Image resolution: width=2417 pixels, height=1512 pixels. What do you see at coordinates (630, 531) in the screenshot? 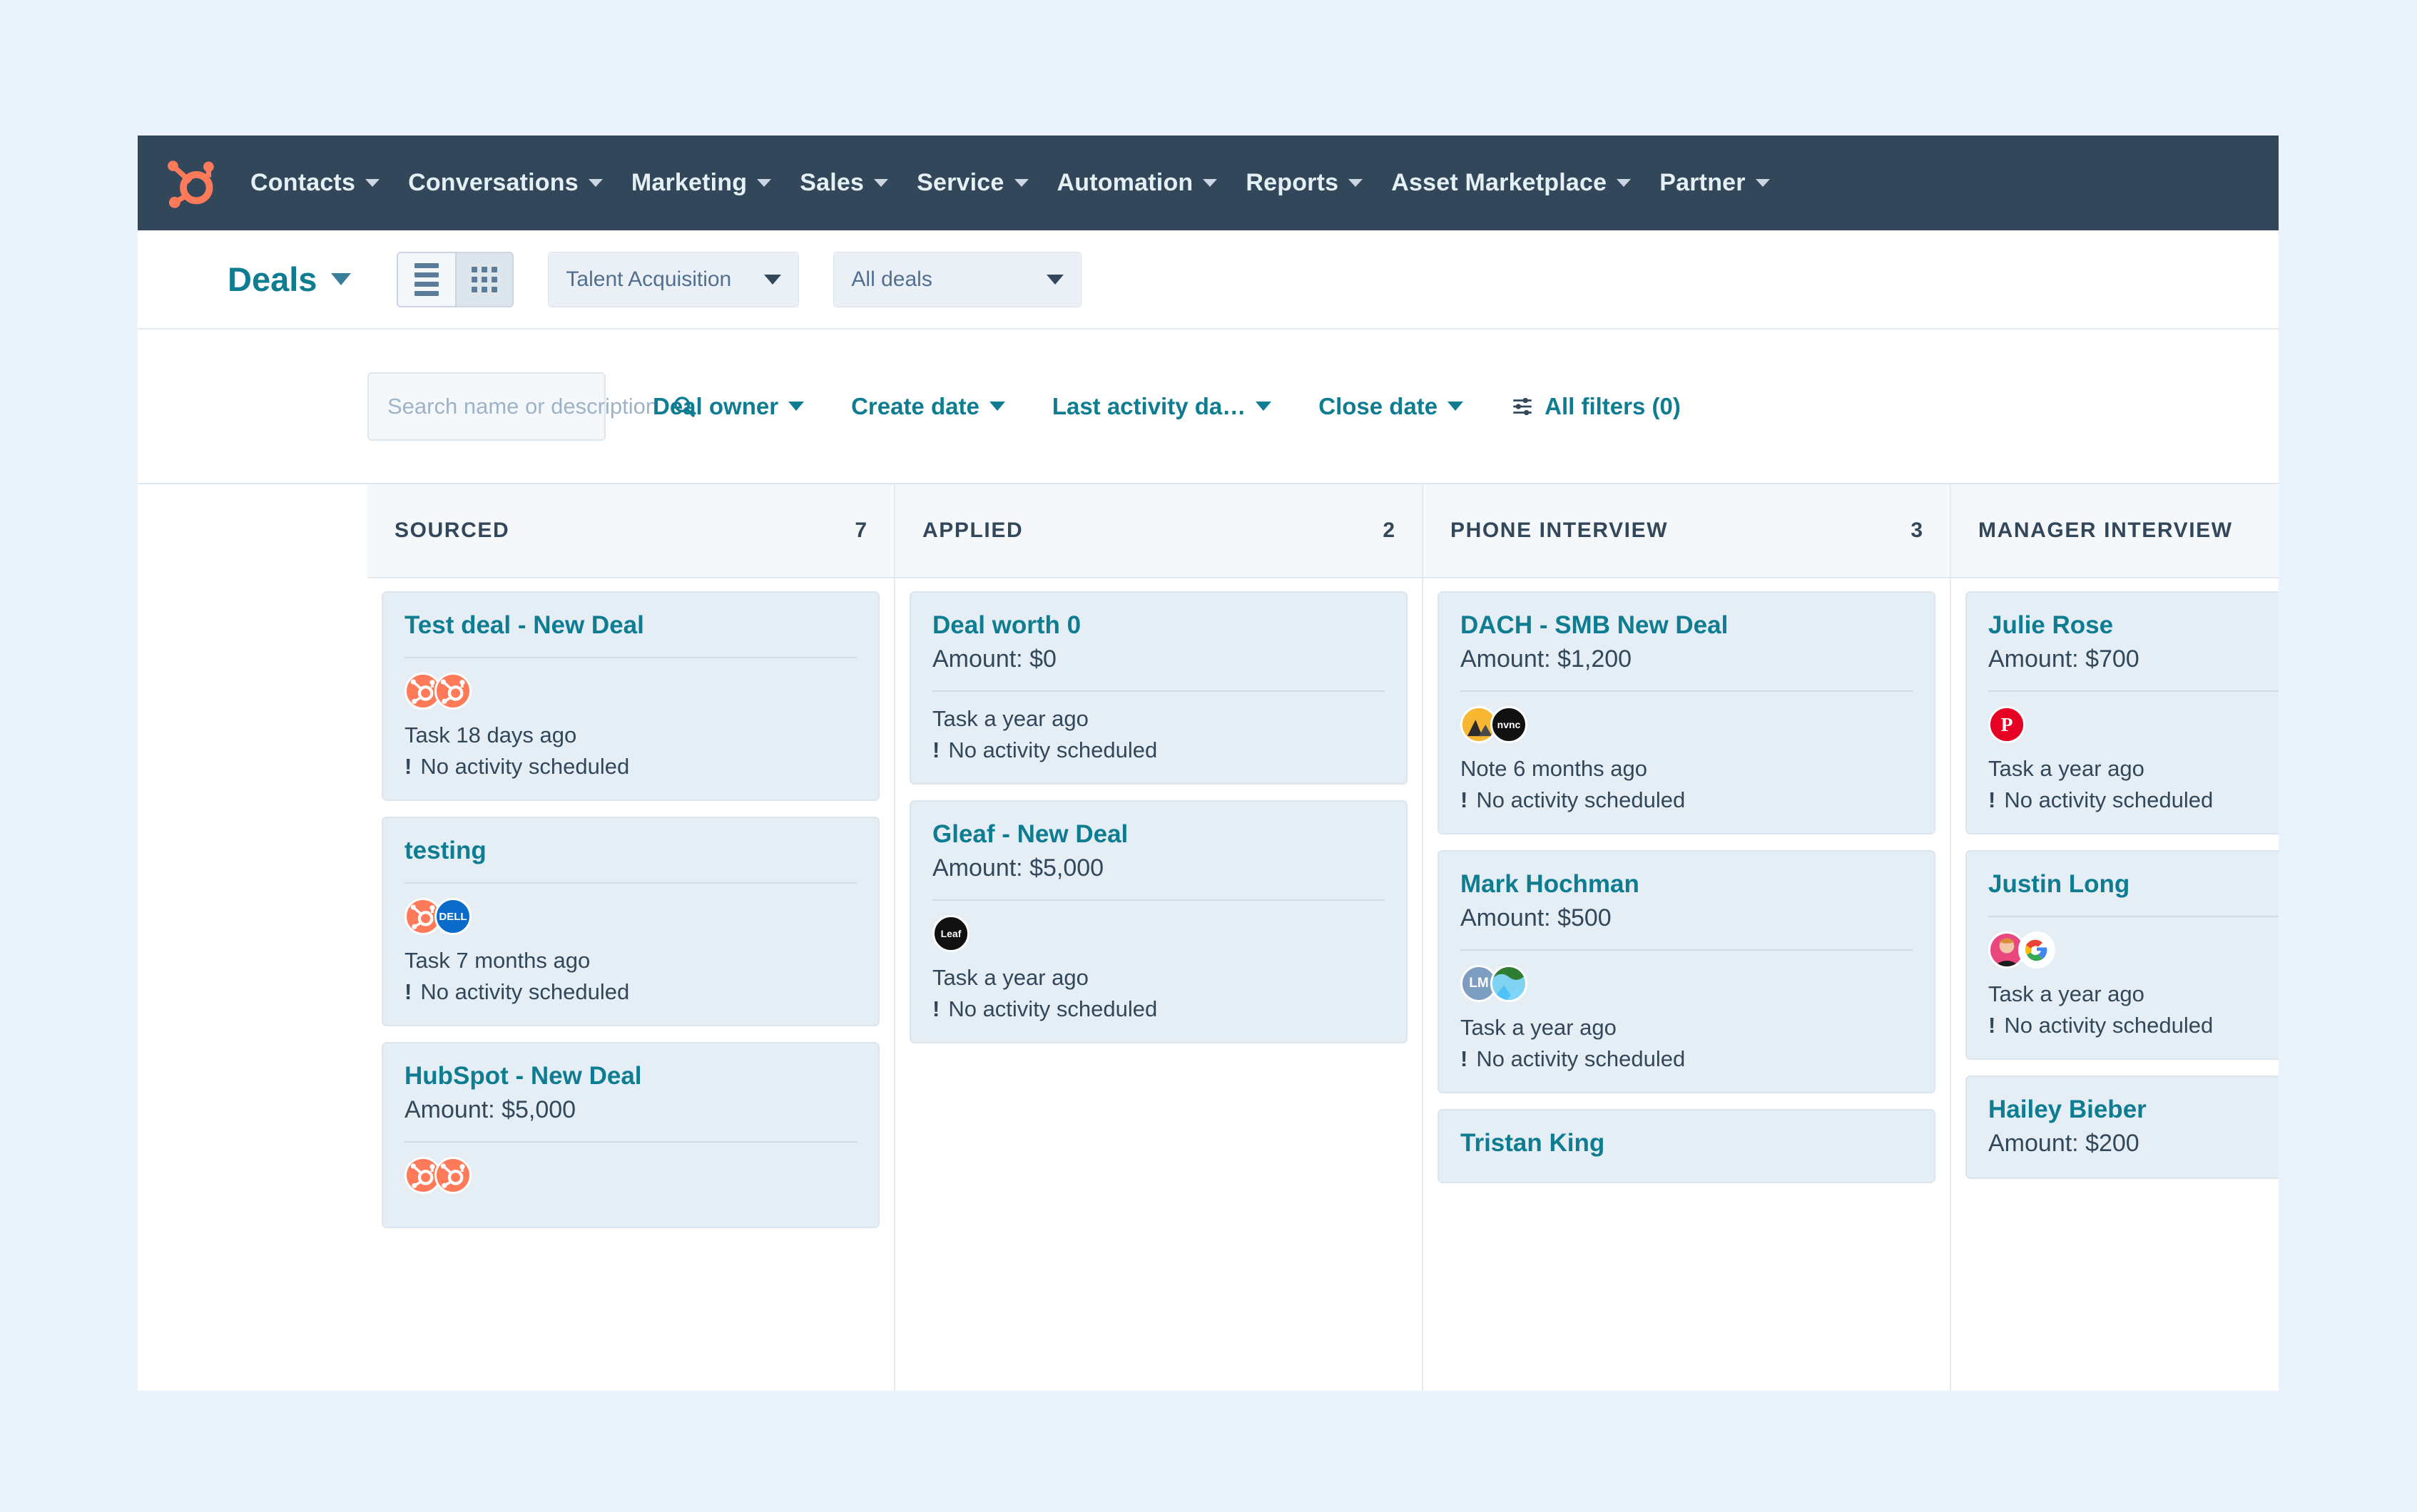
I see `board-column-header: SOURCED 7` at bounding box center [630, 531].